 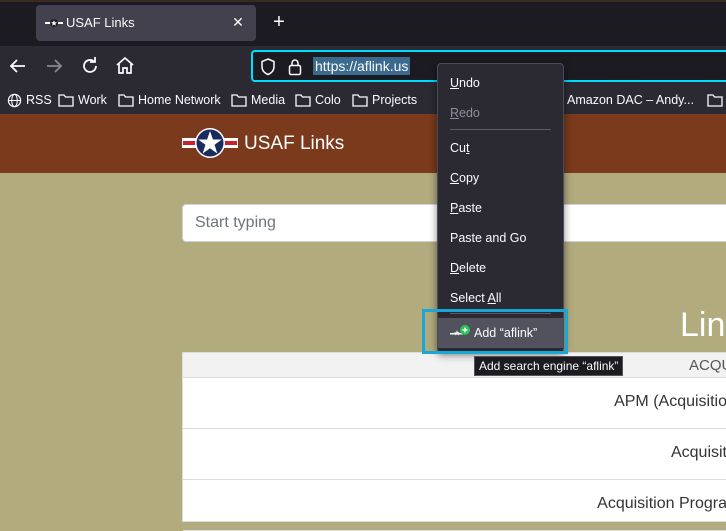 I want to click on shield-icon, so click(x=268, y=67).